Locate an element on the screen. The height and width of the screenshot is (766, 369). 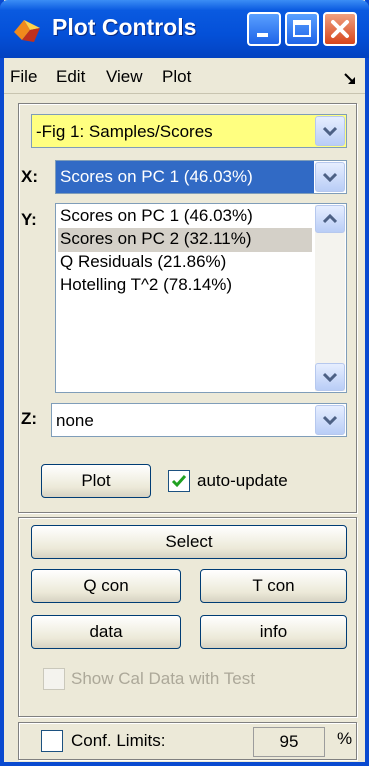
select-button: Select is located at coordinates (189, 542).